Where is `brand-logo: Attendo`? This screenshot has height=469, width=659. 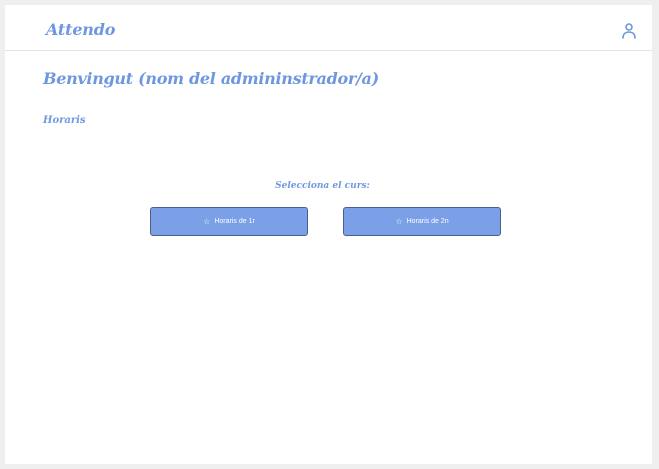
brand-logo: Attendo is located at coordinates (80, 29).